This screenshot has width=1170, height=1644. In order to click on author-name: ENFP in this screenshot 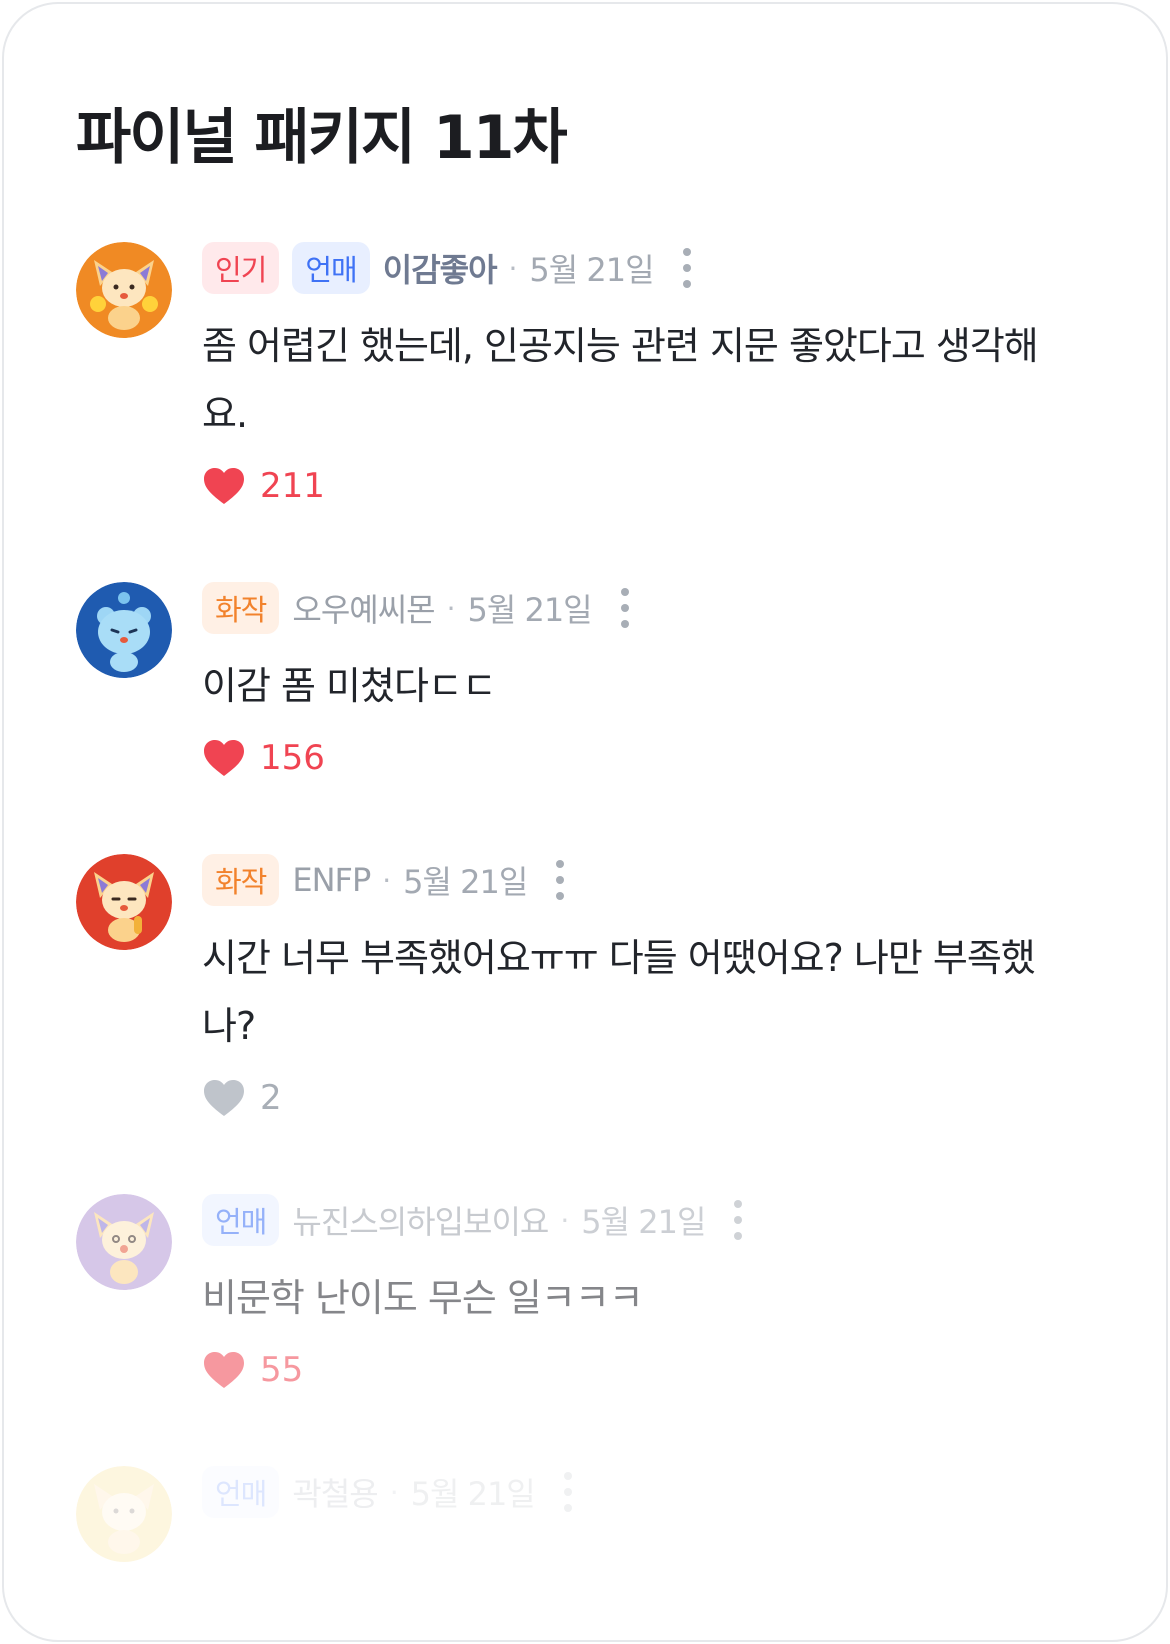, I will do `click(331, 880)`.